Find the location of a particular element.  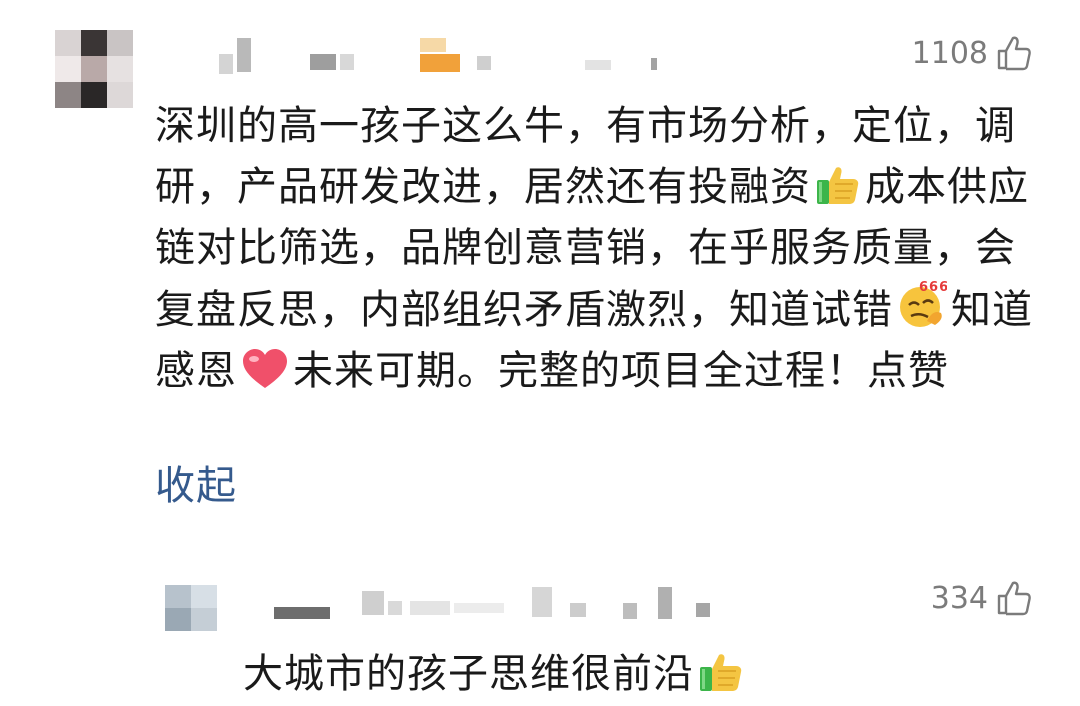

like-count: 1108 is located at coordinates (972, 53).